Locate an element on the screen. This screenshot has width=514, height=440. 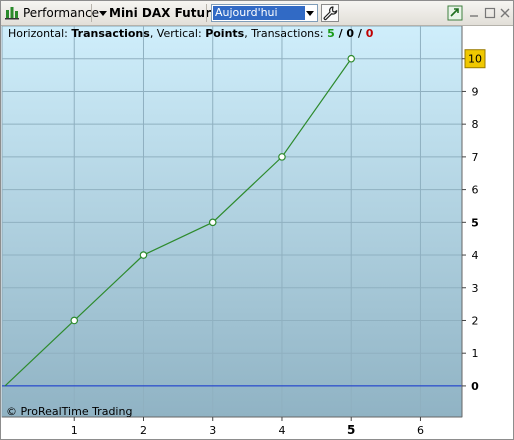
info-transactions-mid: 0 is located at coordinates (350, 33).